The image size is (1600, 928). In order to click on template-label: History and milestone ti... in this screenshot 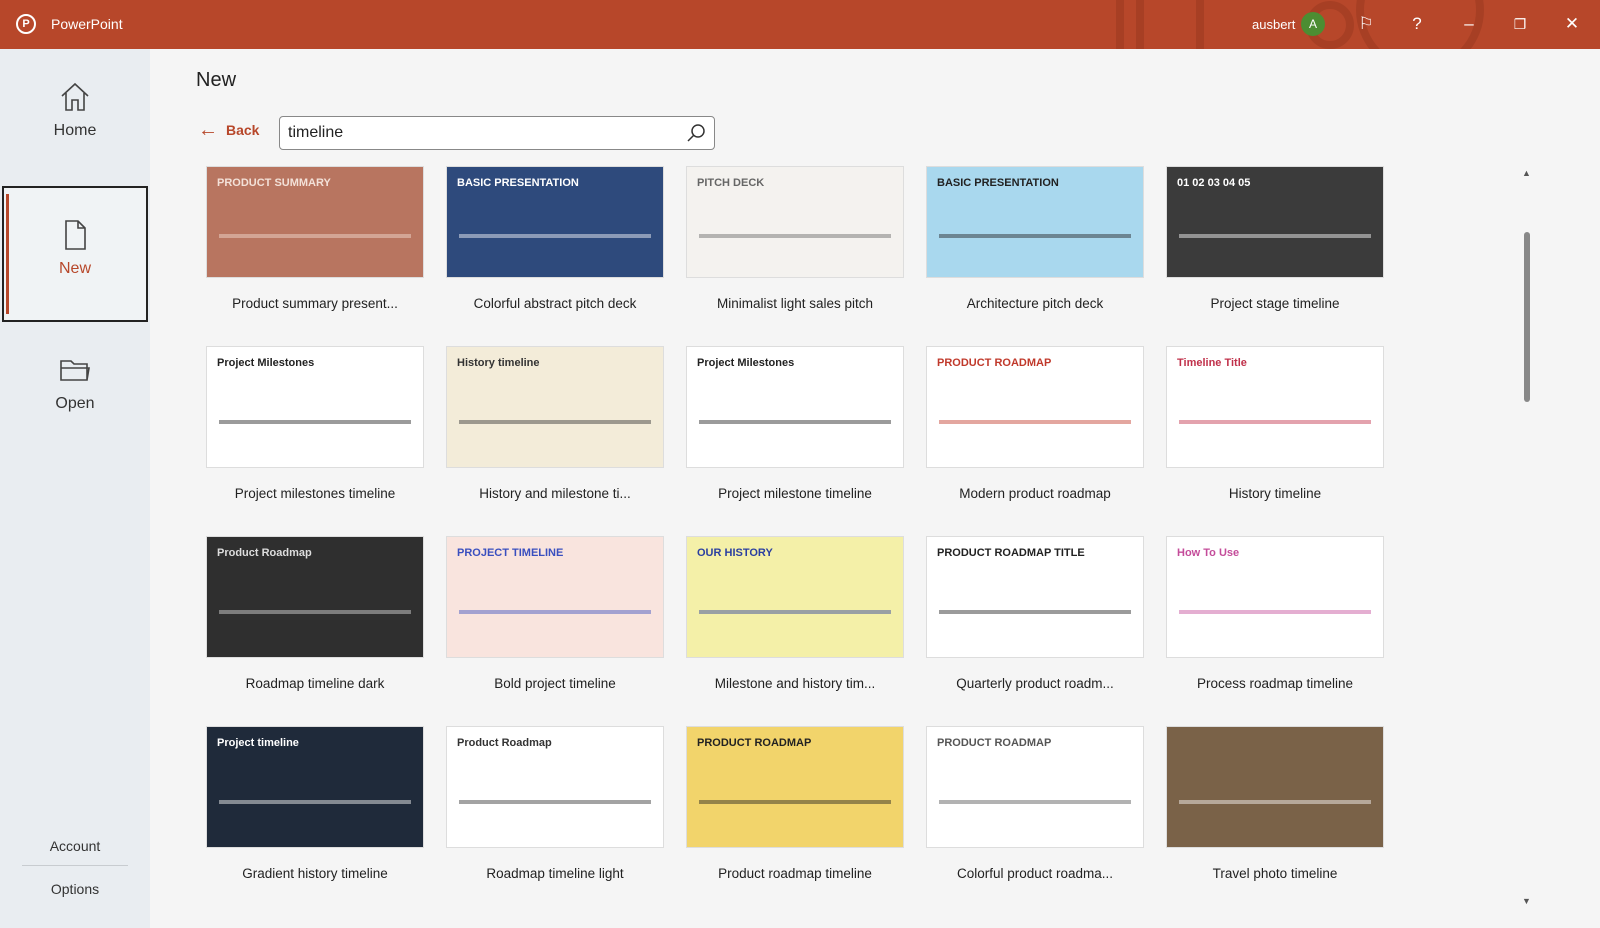, I will do `click(555, 493)`.